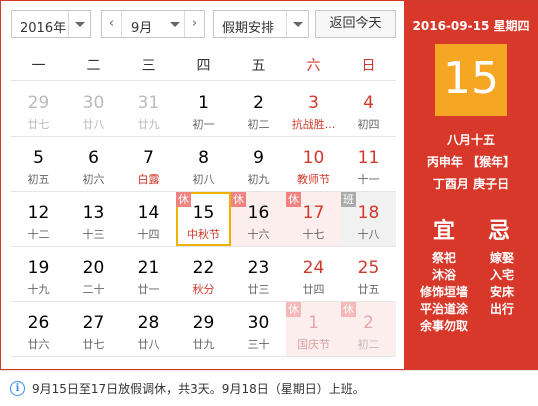  What do you see at coordinates (258, 234) in the screenshot?
I see `lunar-label: 十六` at bounding box center [258, 234].